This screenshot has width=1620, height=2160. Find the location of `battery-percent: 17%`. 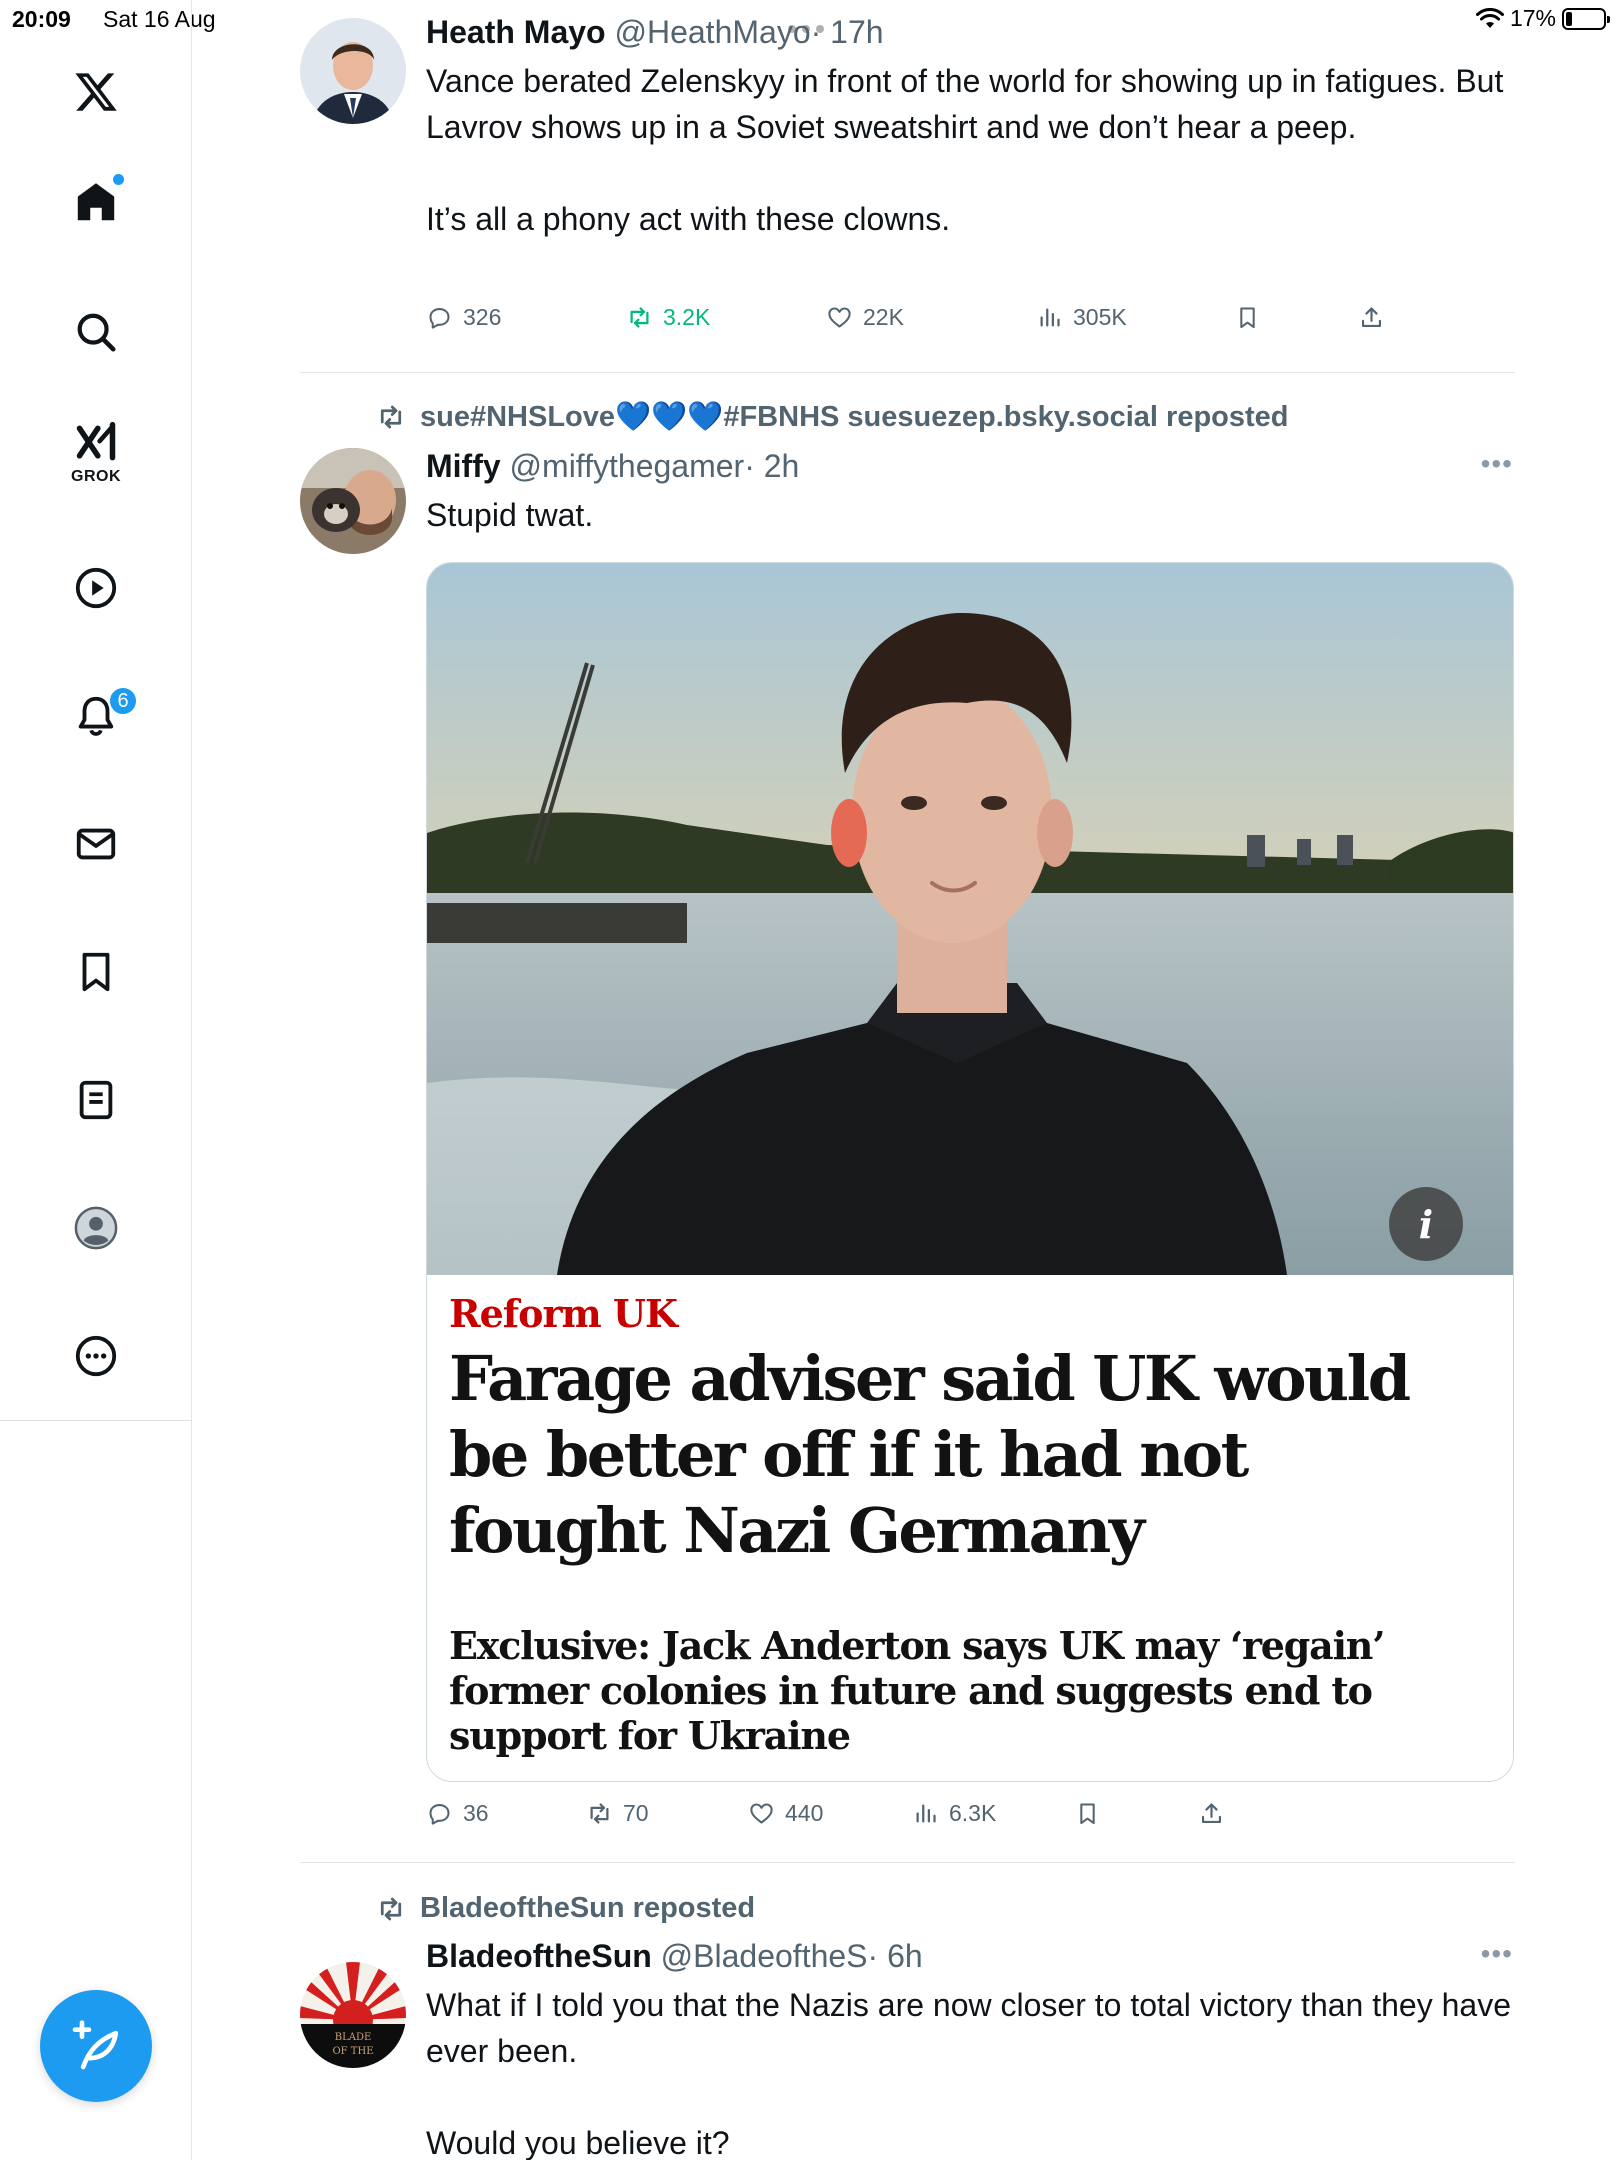

battery-percent: 17% is located at coordinates (1532, 18).